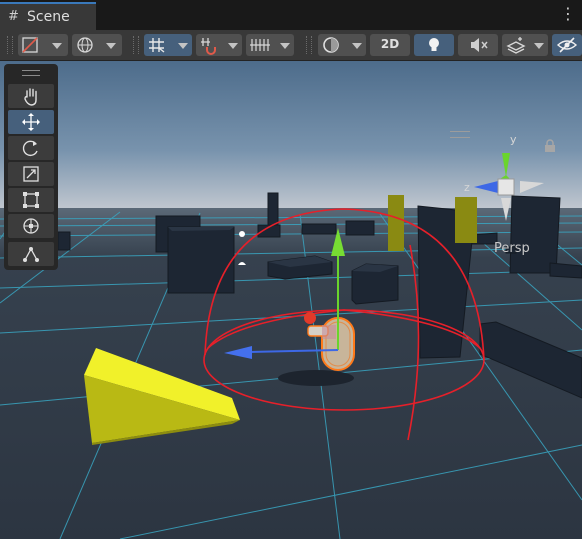 The height and width of the screenshot is (539, 582). Describe the element at coordinates (331, 45) in the screenshot. I see `sphere-icon` at that location.